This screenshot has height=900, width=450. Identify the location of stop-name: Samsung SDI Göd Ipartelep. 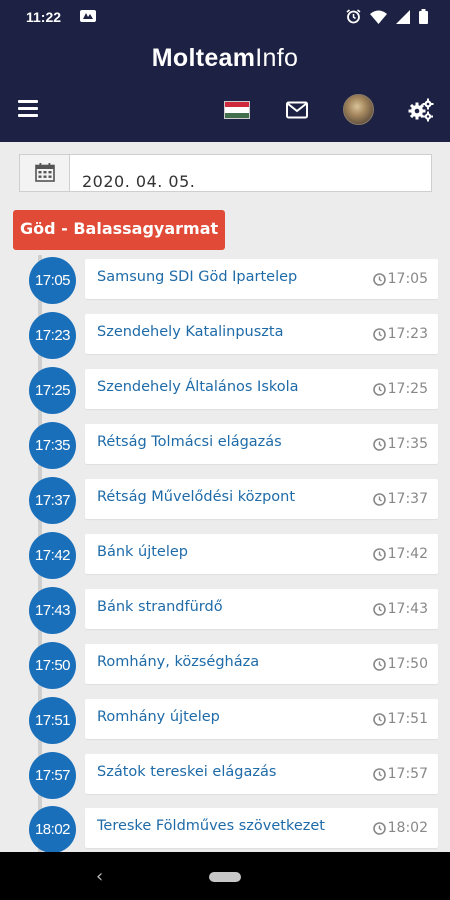
(197, 277).